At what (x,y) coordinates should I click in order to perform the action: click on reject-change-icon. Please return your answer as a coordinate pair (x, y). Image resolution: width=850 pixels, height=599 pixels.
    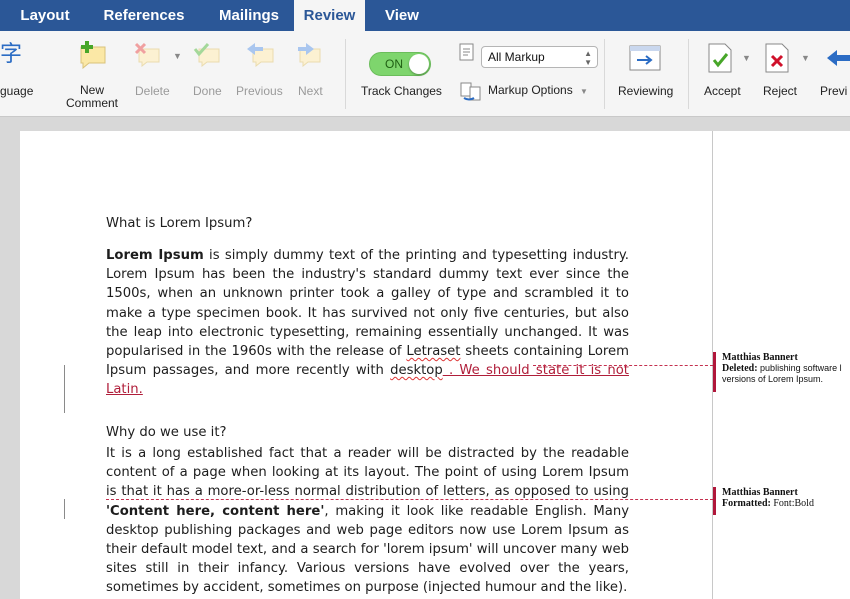
    Looking at the image, I should click on (778, 60).